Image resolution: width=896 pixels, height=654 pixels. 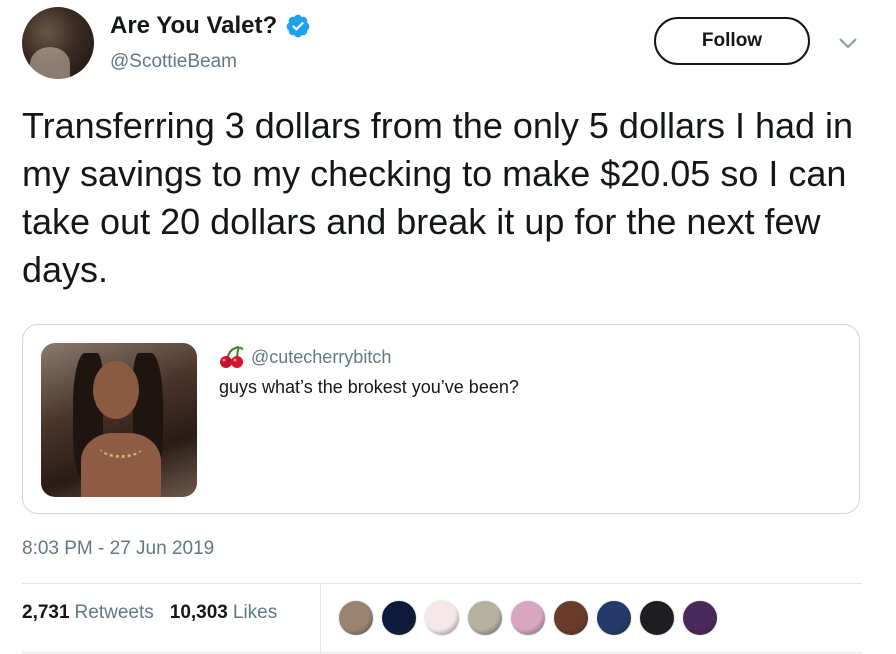 I want to click on retweets-count: 2,731, so click(x=46, y=613).